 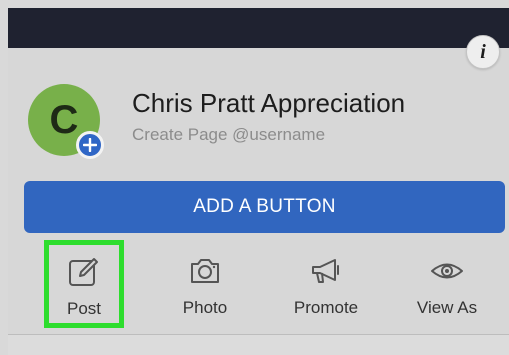 What do you see at coordinates (205, 307) in the screenshot?
I see `photo-label: Photo` at bounding box center [205, 307].